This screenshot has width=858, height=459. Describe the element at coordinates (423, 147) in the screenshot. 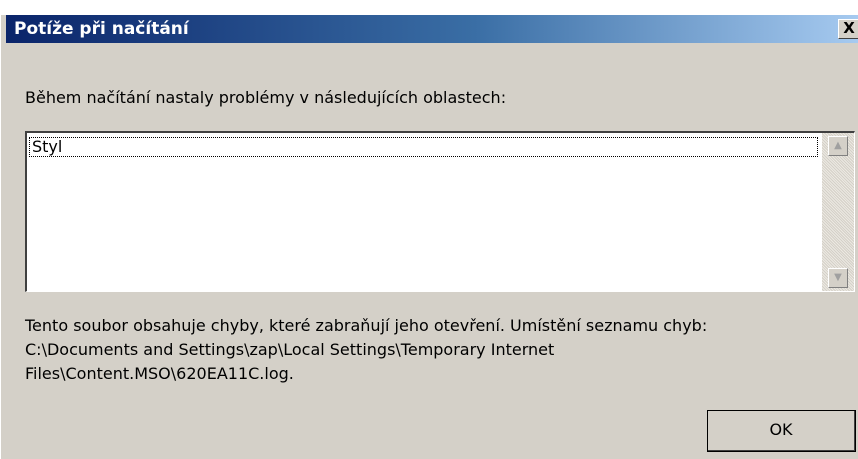

I see `list-item: Styl` at that location.